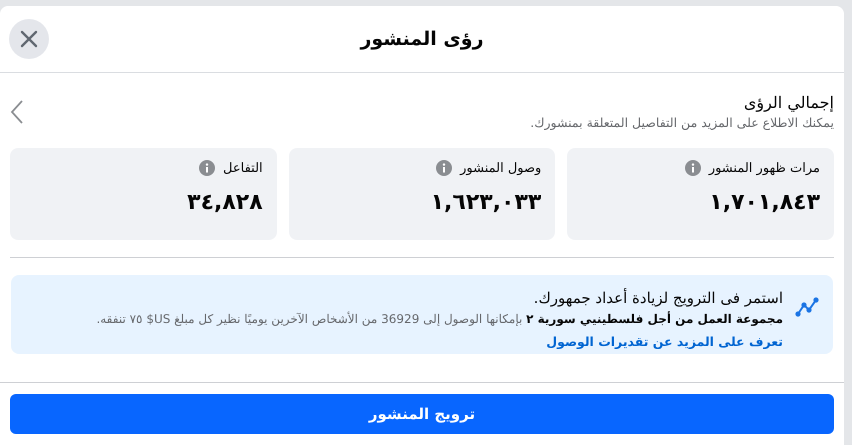 This screenshot has width=852, height=445. I want to click on dialog-title: رؤى المنشور, so click(422, 39).